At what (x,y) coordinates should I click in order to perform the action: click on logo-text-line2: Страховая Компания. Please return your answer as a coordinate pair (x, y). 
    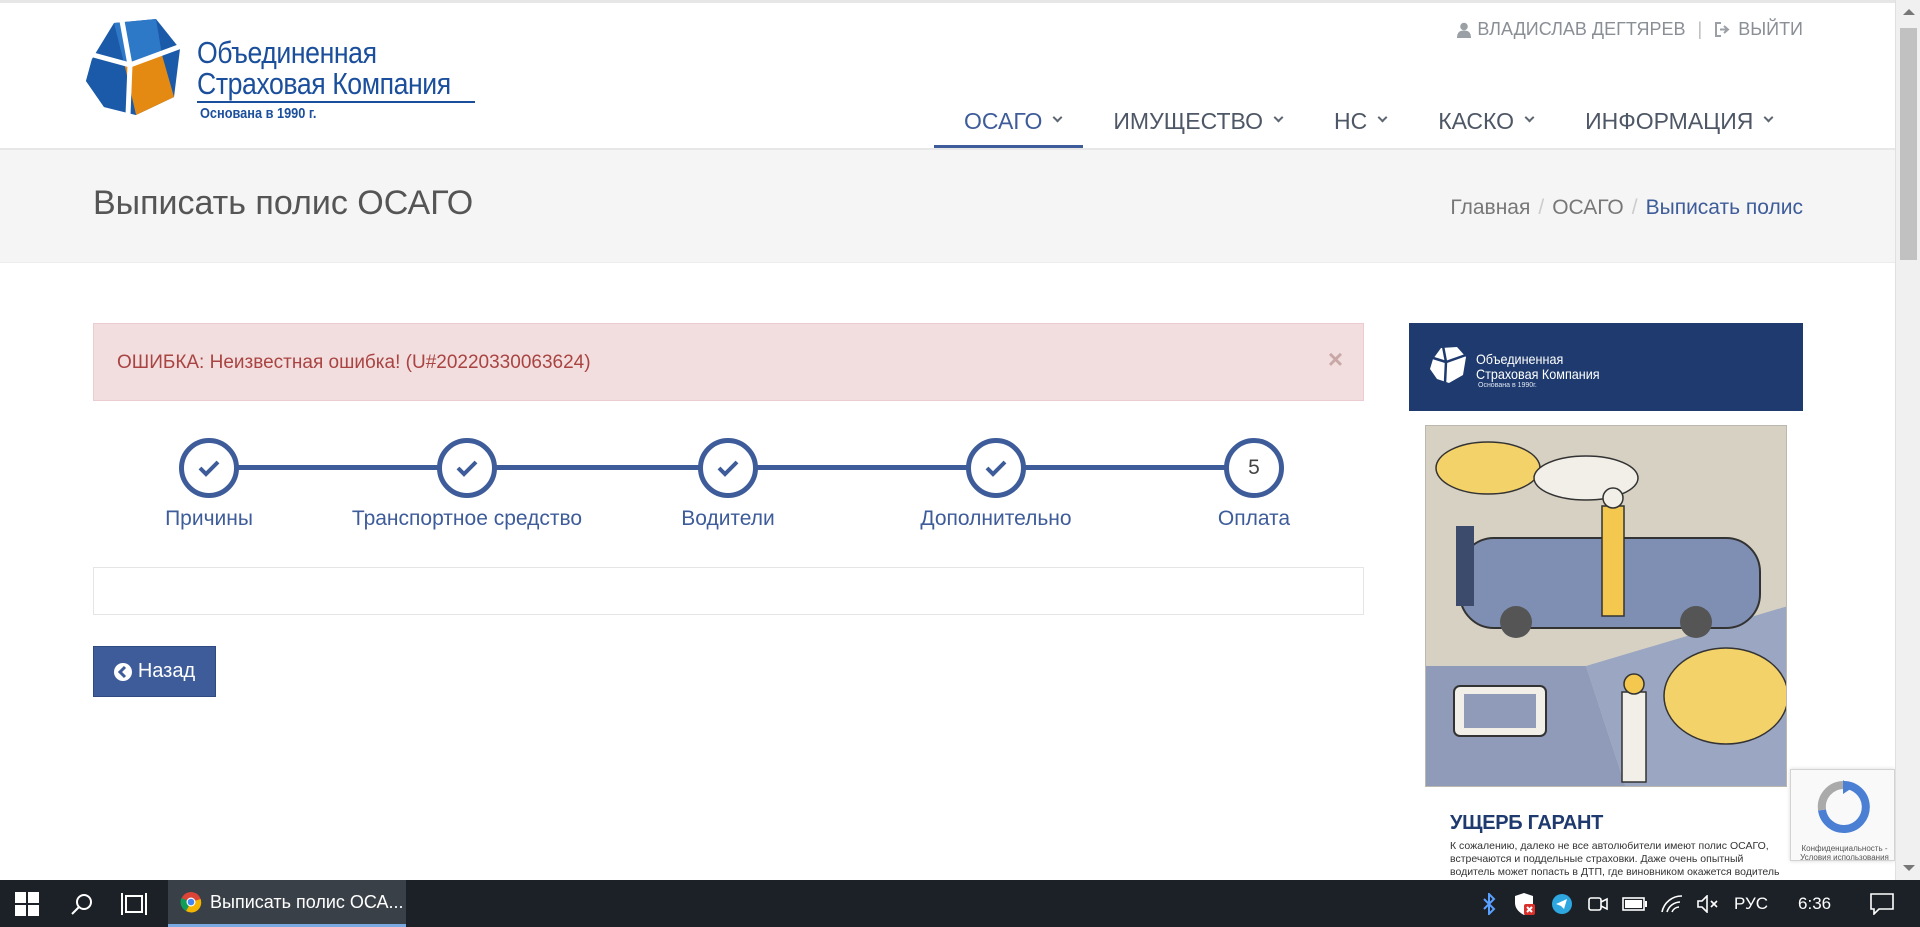
    Looking at the image, I should click on (324, 83).